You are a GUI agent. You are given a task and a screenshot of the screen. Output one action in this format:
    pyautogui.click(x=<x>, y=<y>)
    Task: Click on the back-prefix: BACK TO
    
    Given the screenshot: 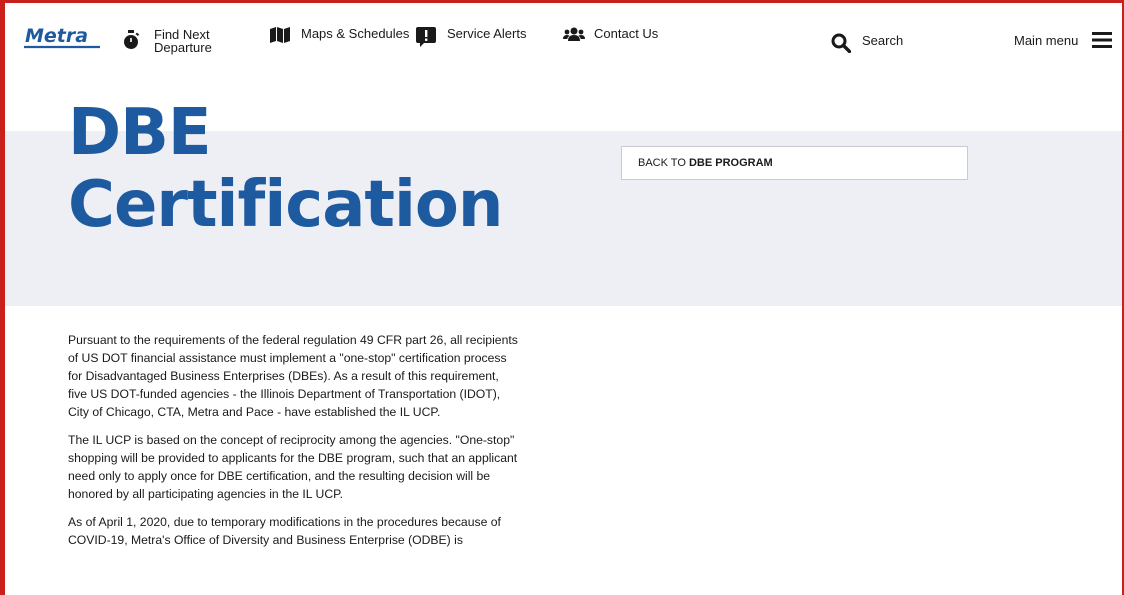 What is the action you would take?
    pyautogui.click(x=663, y=163)
    